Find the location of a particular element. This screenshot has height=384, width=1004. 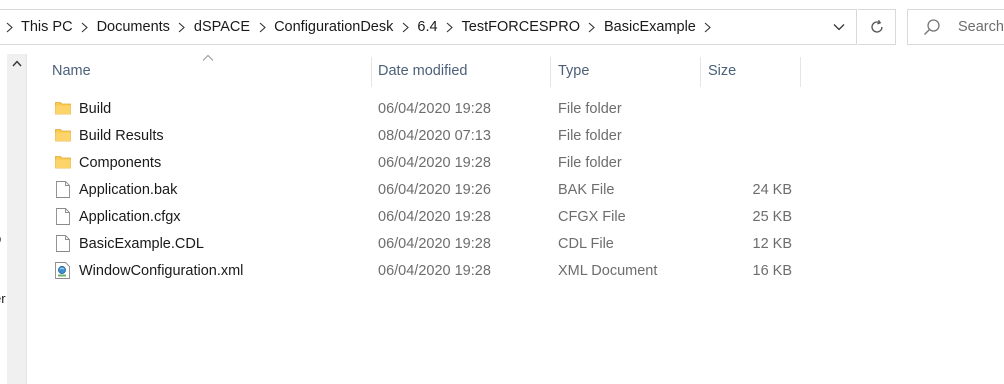

navigation-pane: ‹ ‹ ‹ b er is located at coordinates (13, 219).